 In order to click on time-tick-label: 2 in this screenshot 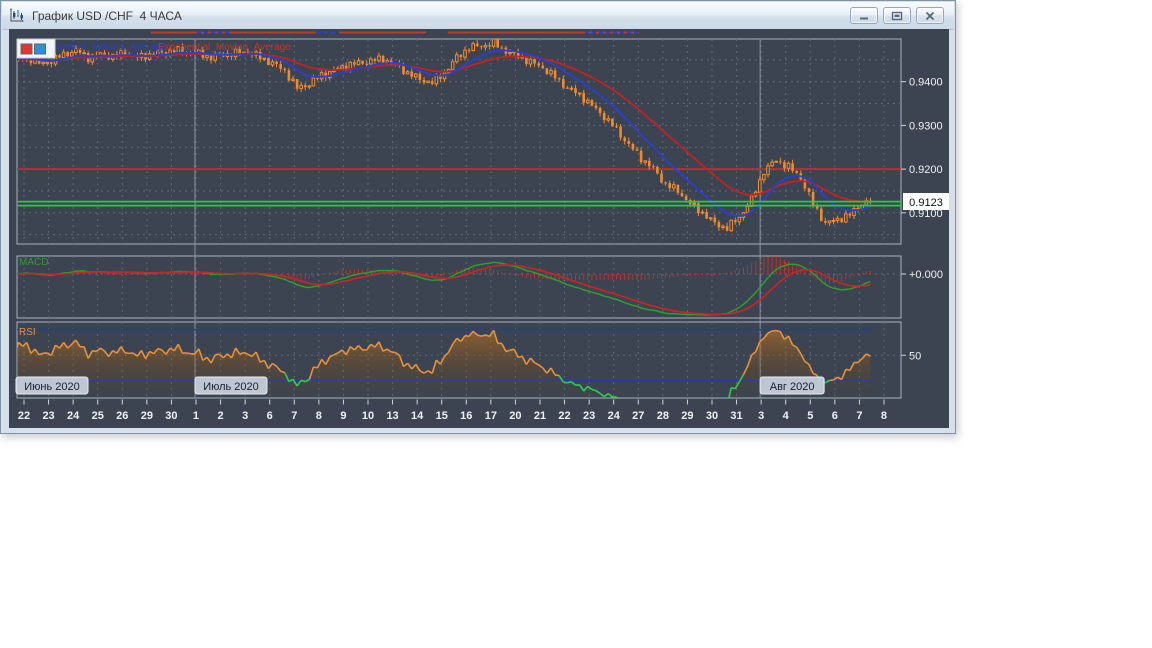, I will do `click(221, 416)`.